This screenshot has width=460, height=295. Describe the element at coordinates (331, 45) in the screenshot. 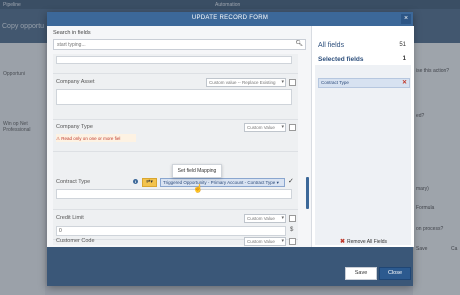

I see `all-fields-label: All fields` at that location.